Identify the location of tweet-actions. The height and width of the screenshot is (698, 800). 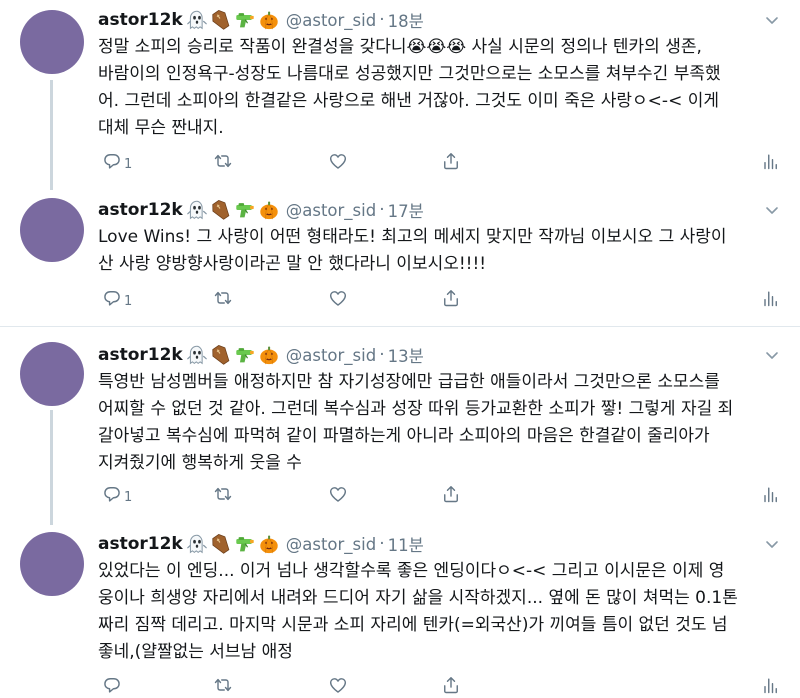
(443, 685).